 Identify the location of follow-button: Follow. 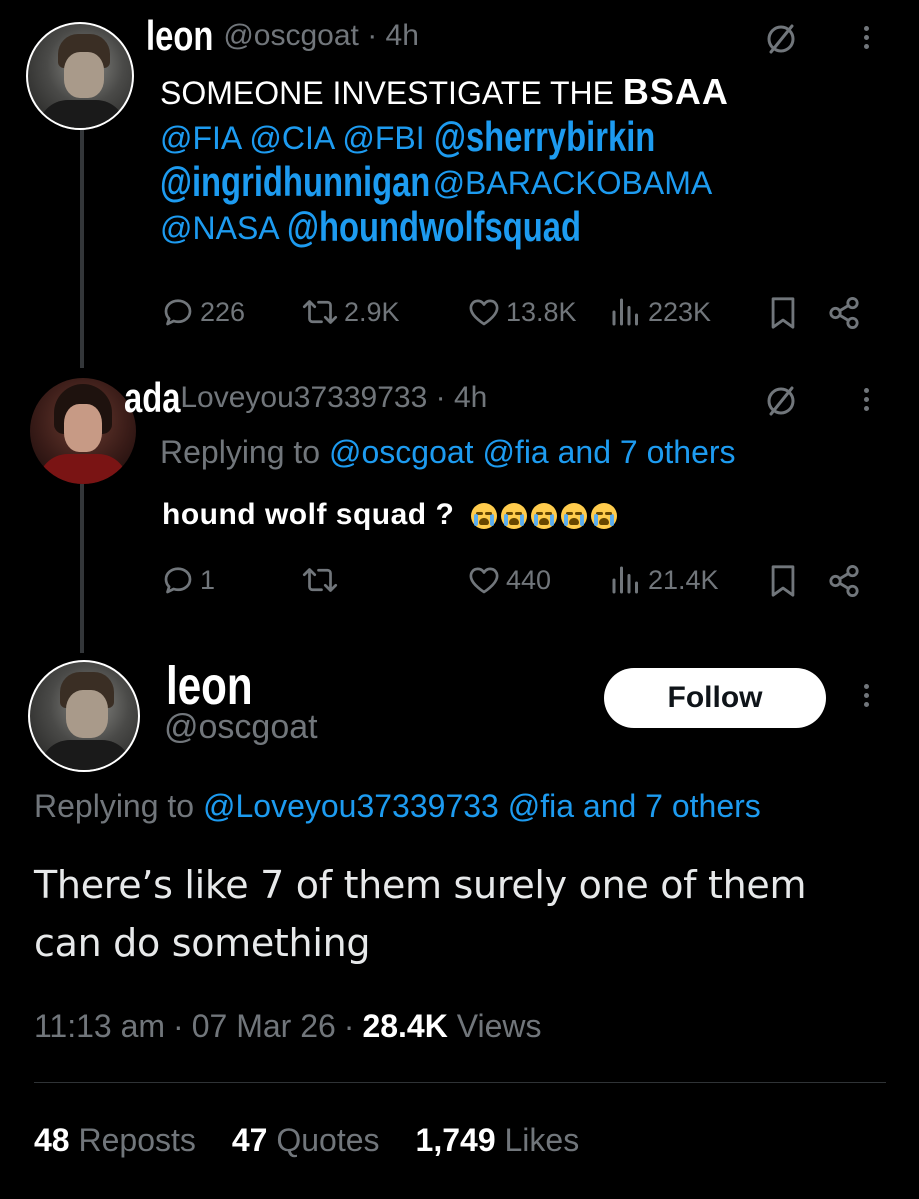
(715, 698).